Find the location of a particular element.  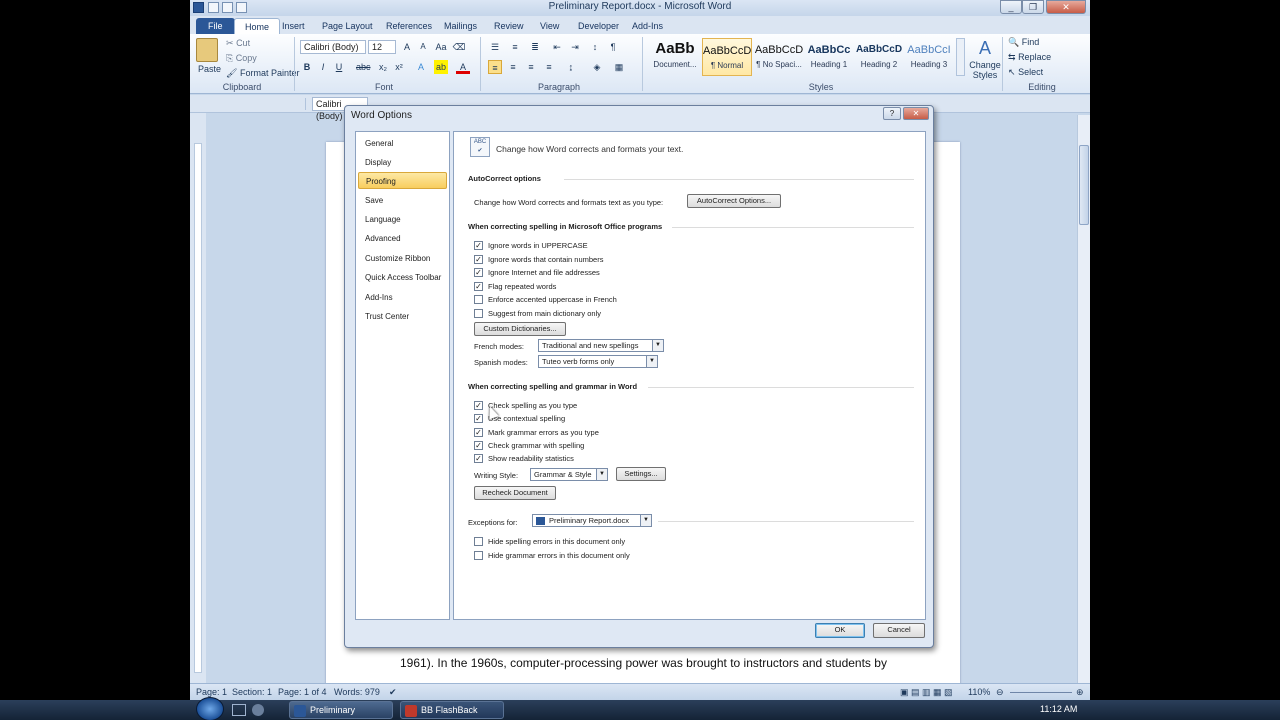

scrollbar-thumb is located at coordinates (1084, 185).